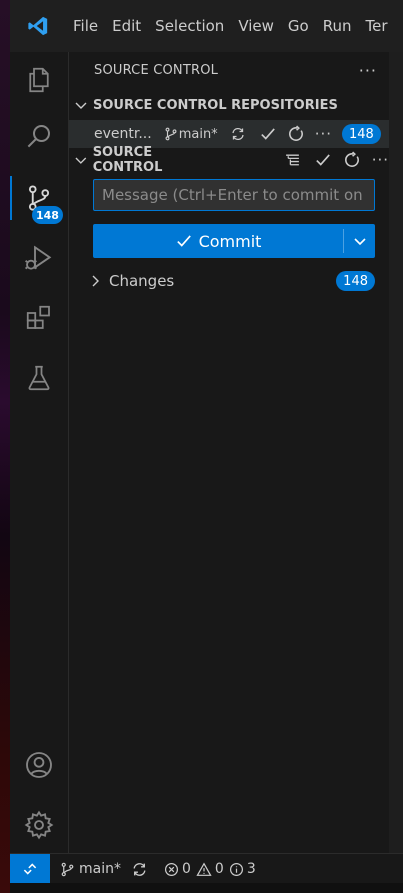  I want to click on repository-row: eventr... main* ··· 148, so click(229, 134).